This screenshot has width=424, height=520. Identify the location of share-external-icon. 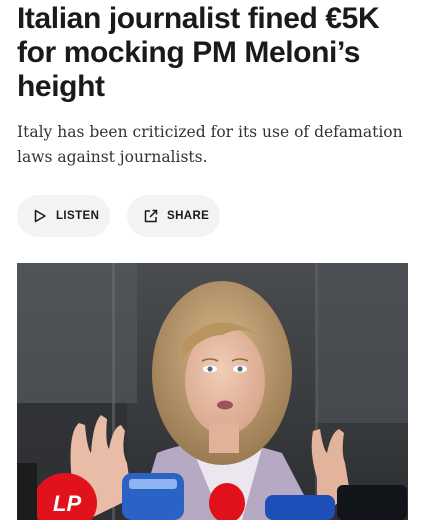
(151, 216).